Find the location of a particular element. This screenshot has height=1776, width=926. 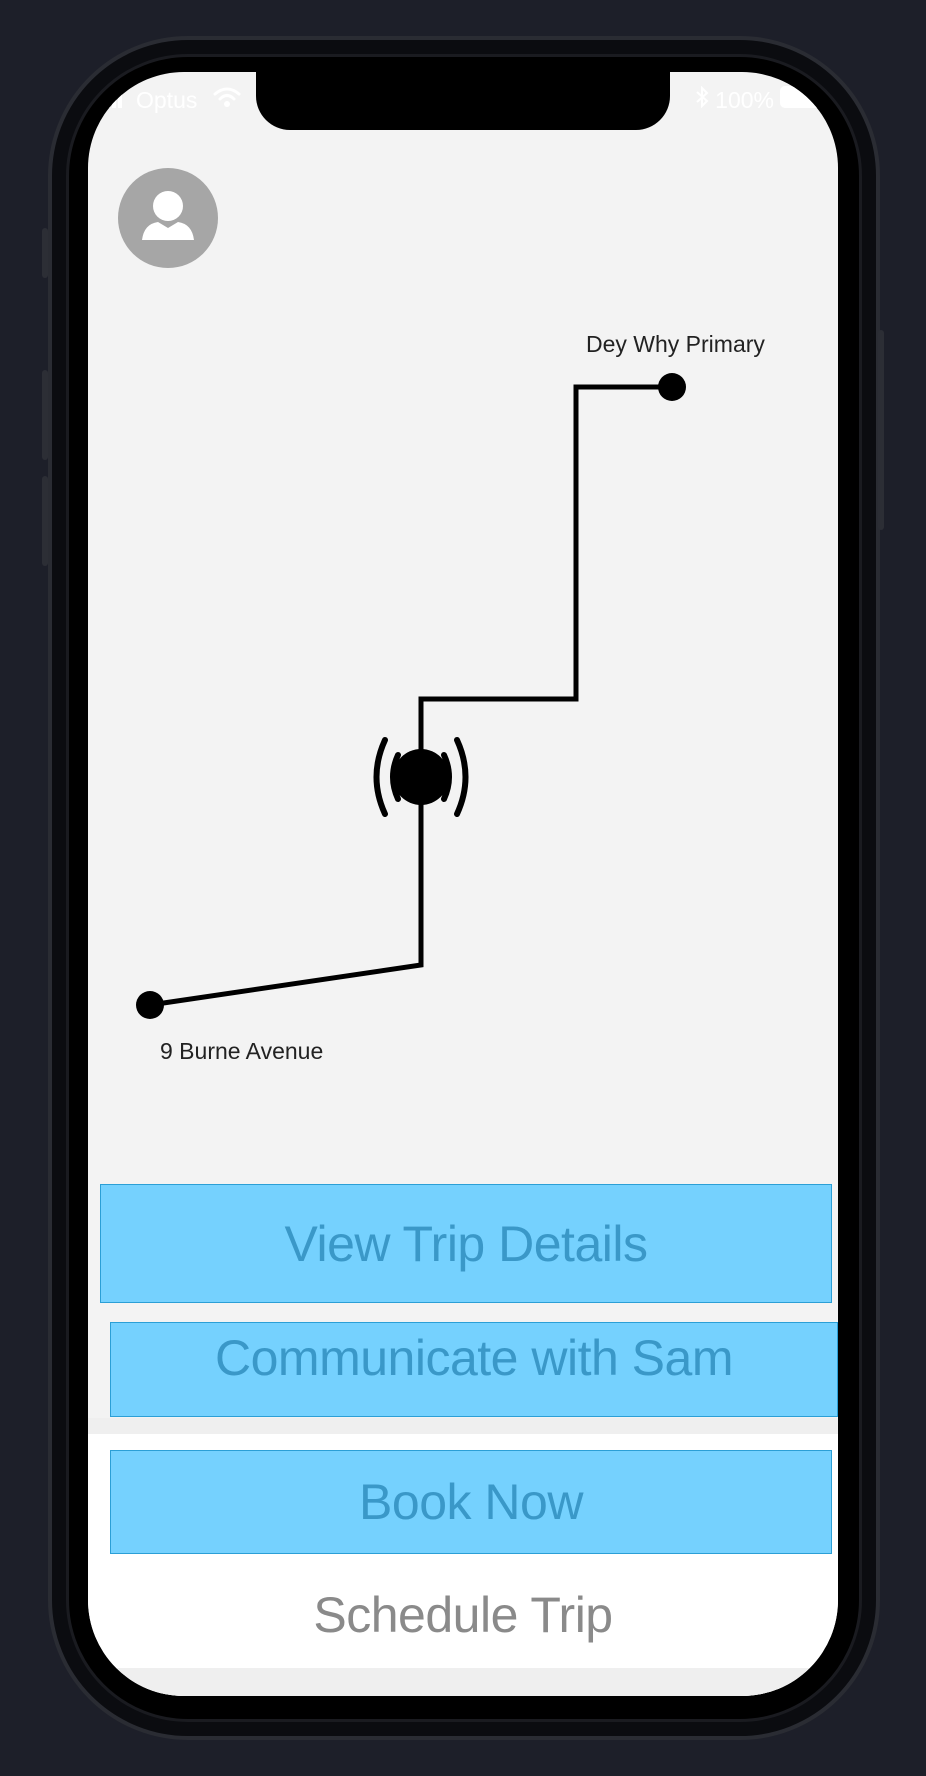

power-button is located at coordinates (881, 430).